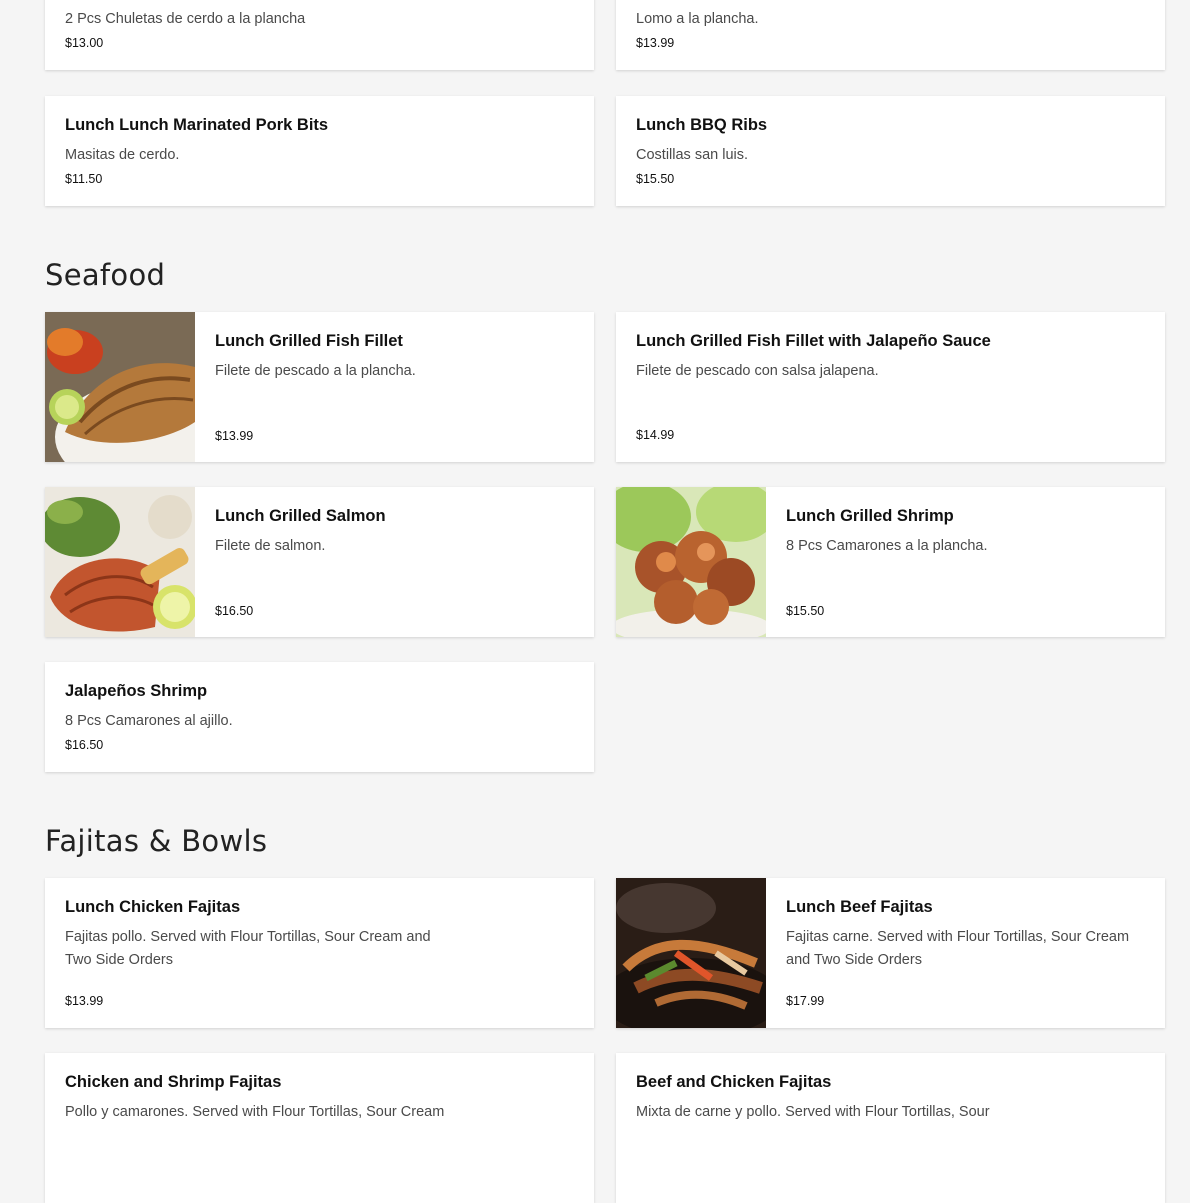 Image resolution: width=1190 pixels, height=1203 pixels. What do you see at coordinates (173, 1082) in the screenshot?
I see `item-title: Chicken and Shrimp Fajitas` at bounding box center [173, 1082].